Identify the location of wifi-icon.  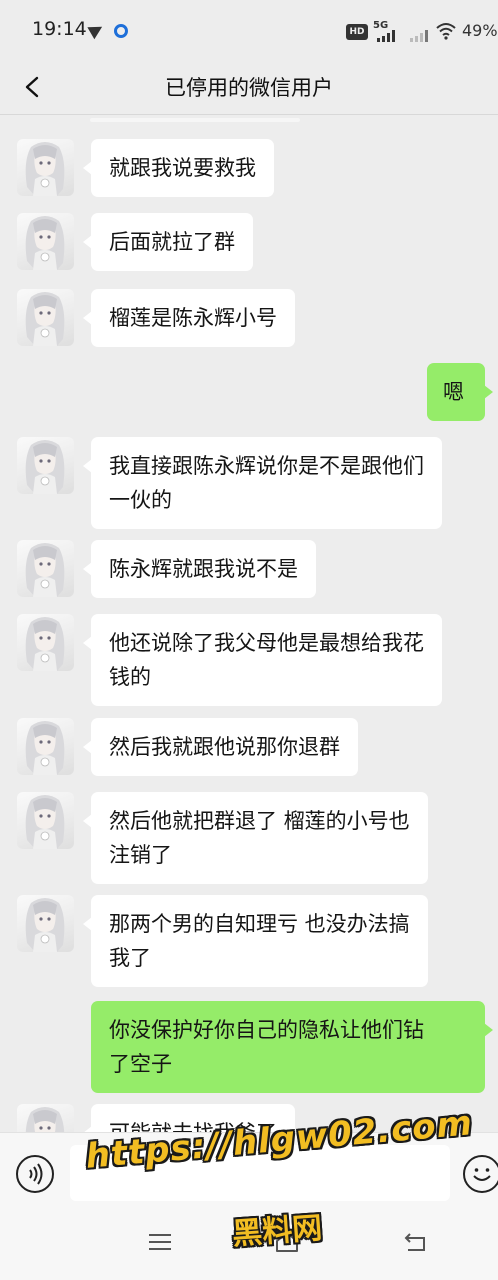
(446, 31).